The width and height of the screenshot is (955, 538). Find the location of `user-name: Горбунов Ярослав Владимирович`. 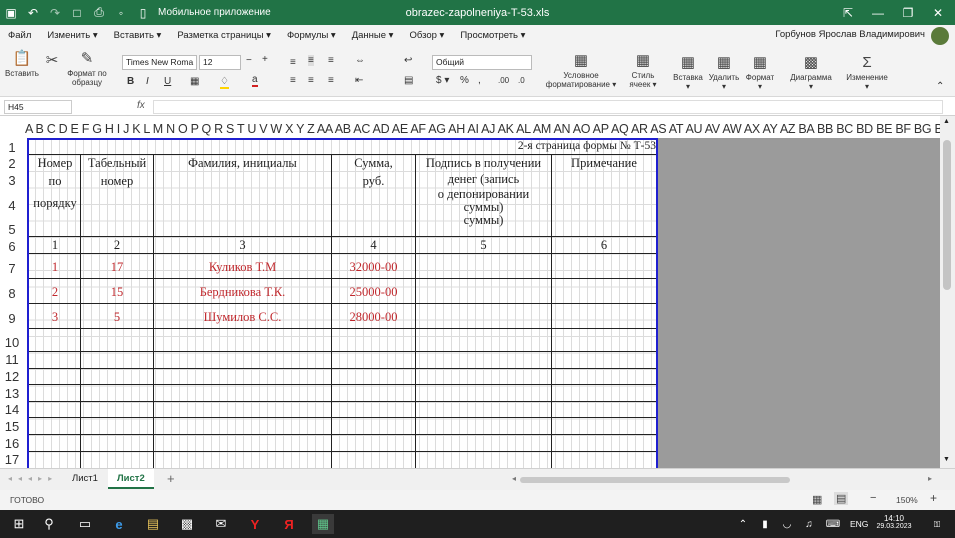

user-name: Горбунов Ярослав Владимирович is located at coordinates (850, 35).